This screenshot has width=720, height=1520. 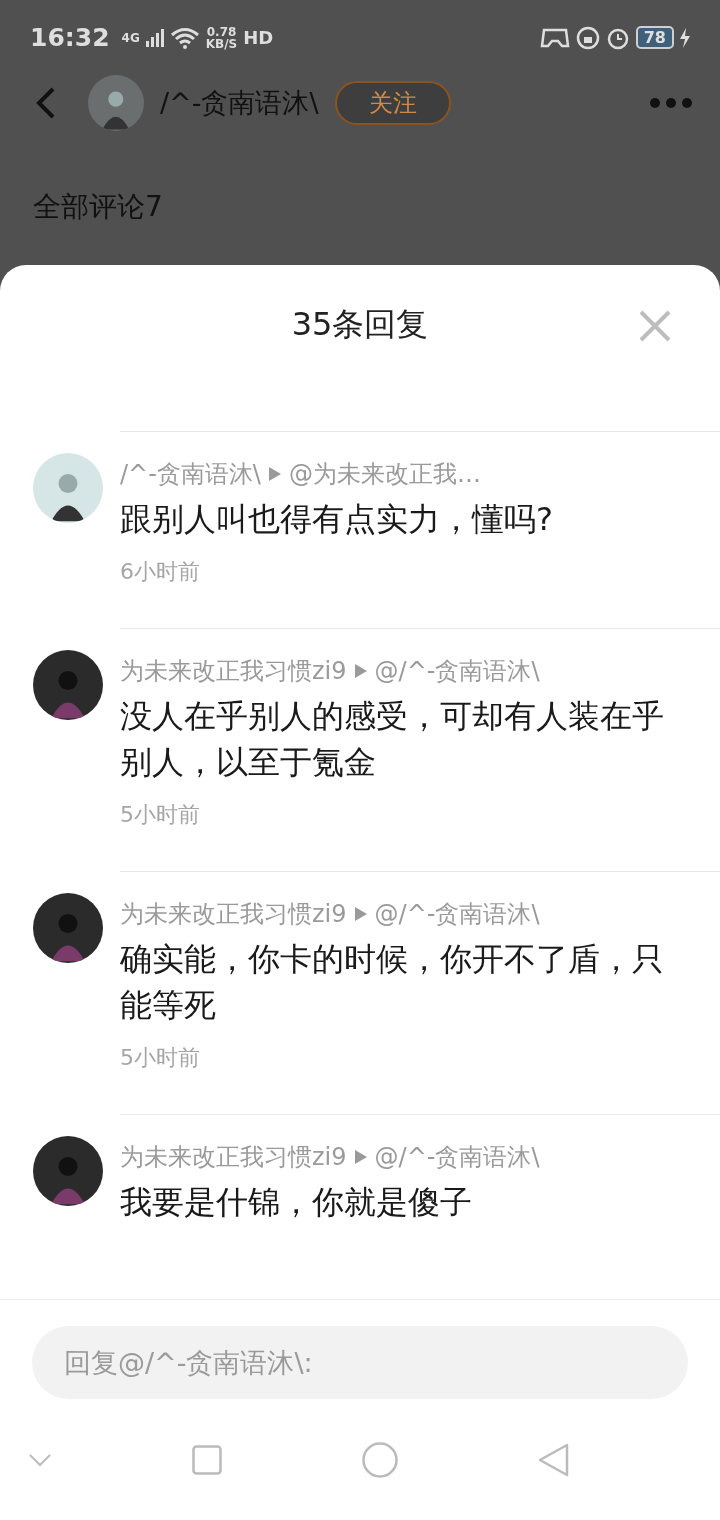 What do you see at coordinates (40, 1459) in the screenshot?
I see `chevron-down-icon` at bounding box center [40, 1459].